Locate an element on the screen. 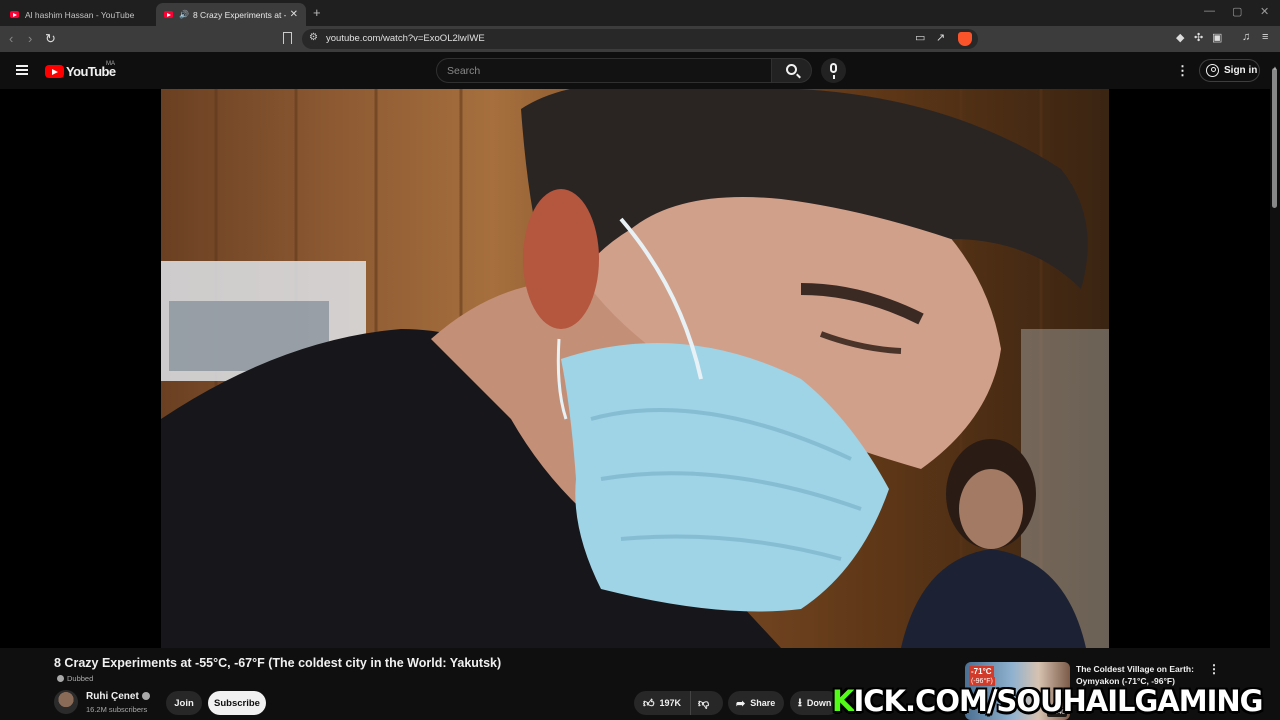 This screenshot has width=1280, height=720. settings-menu-icon: ⋮ is located at coordinates (1182, 71).